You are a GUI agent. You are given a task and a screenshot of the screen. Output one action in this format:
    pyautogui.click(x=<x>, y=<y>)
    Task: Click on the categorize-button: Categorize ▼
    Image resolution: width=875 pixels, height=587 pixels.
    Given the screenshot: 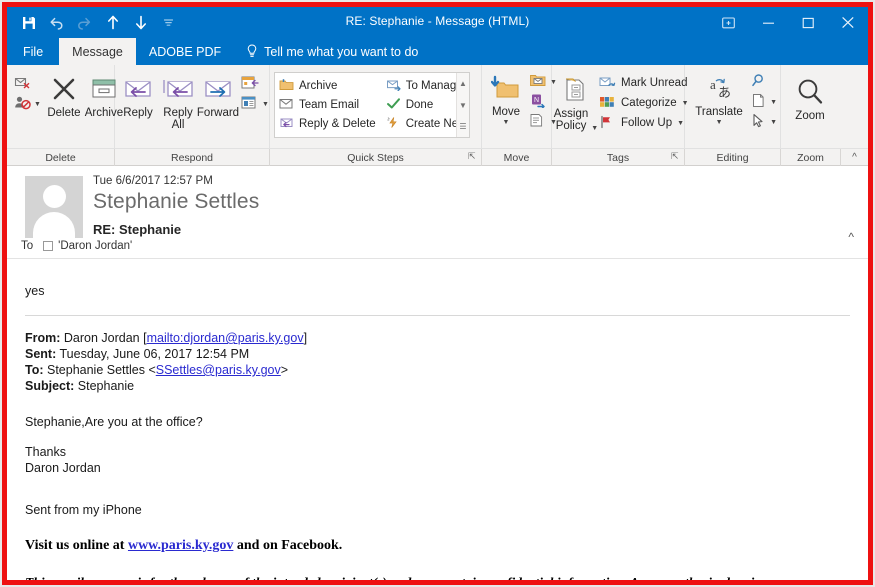 What is the action you would take?
    pyautogui.click(x=644, y=103)
    